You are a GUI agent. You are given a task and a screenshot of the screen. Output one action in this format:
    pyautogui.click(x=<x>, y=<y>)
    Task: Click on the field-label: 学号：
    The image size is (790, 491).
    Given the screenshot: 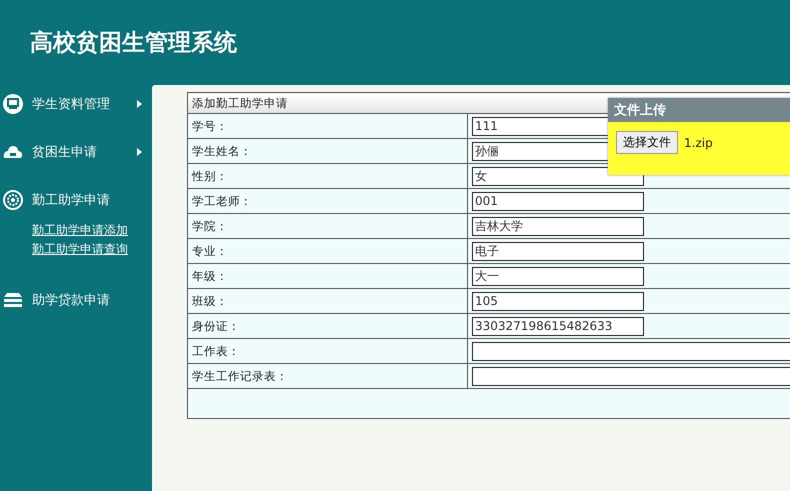 What is the action you would take?
    pyautogui.click(x=328, y=126)
    